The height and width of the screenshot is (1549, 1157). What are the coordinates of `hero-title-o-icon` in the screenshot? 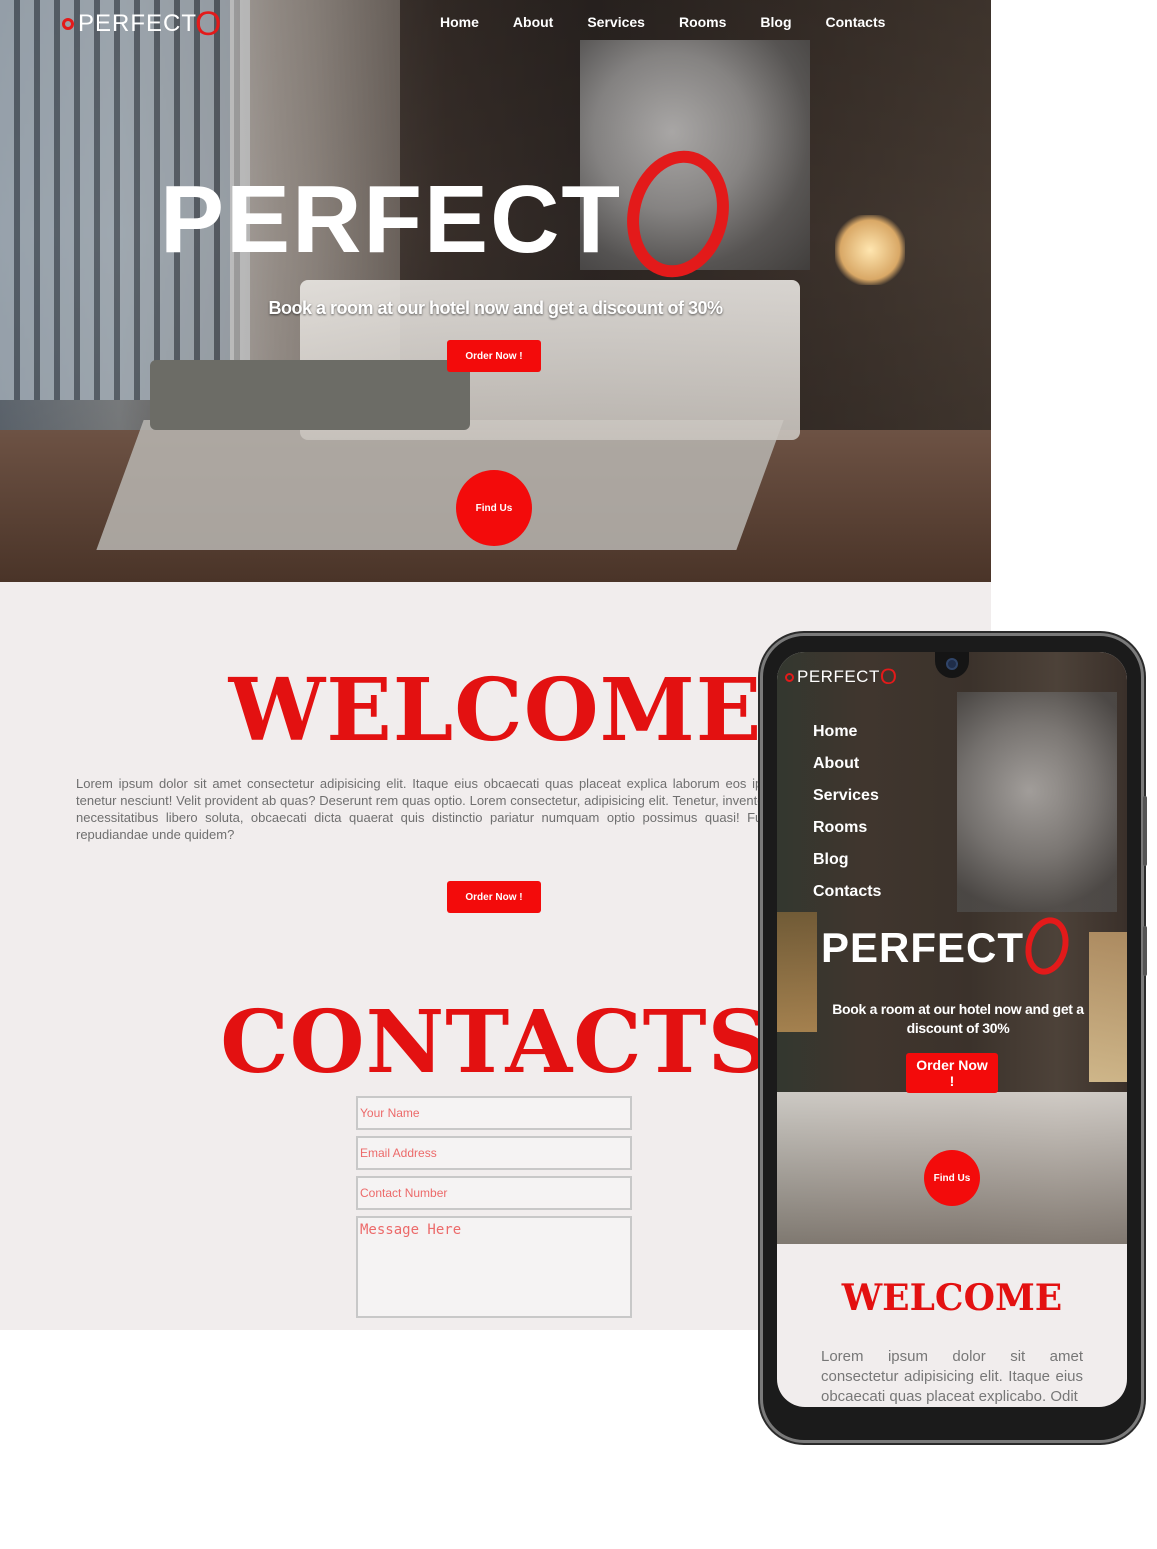 It's located at (678, 214).